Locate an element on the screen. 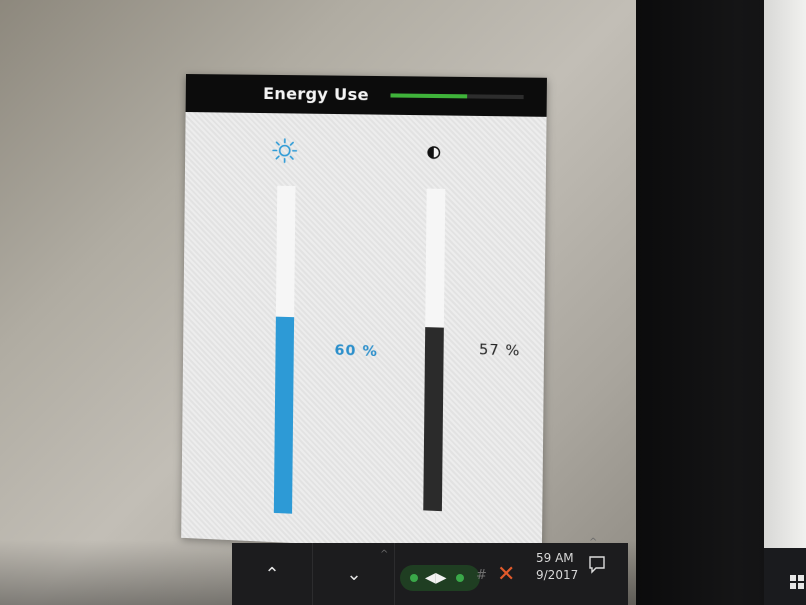  osd-header: Energy Use is located at coordinates (366, 95).